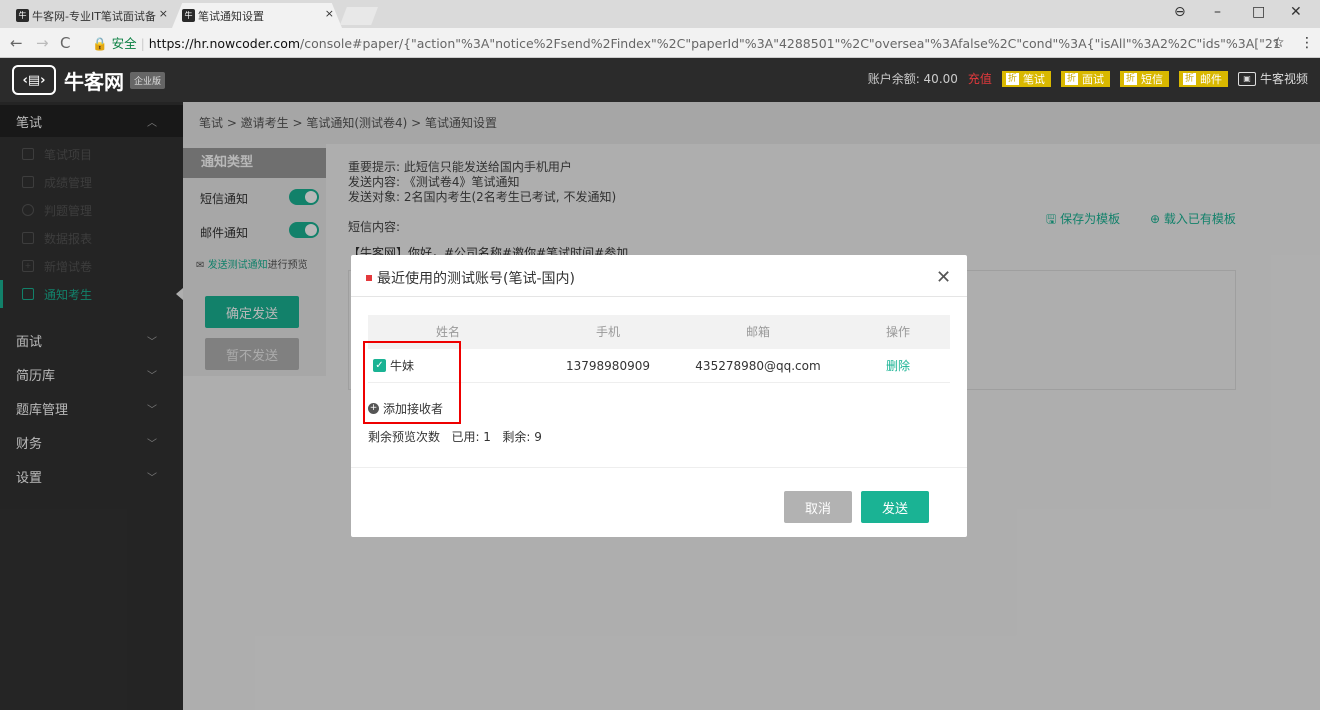 The width and height of the screenshot is (1320, 710). What do you see at coordinates (42, 43) in the screenshot?
I see `forward-icon: →` at bounding box center [42, 43].